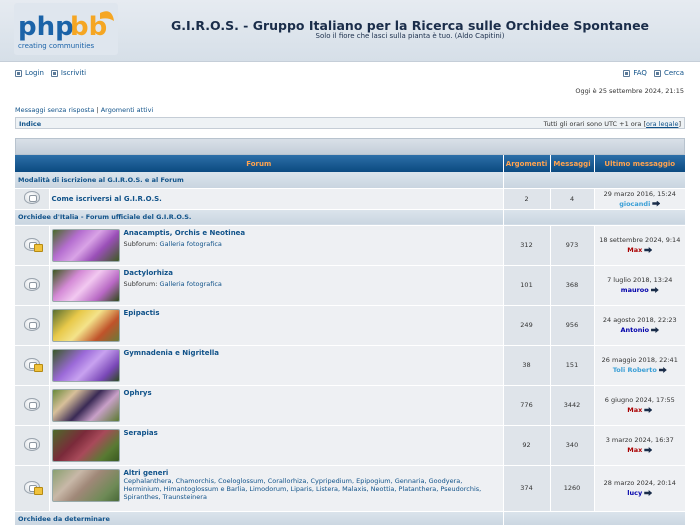 The image size is (700, 525). I want to click on posts-count: 3442, so click(572, 405).